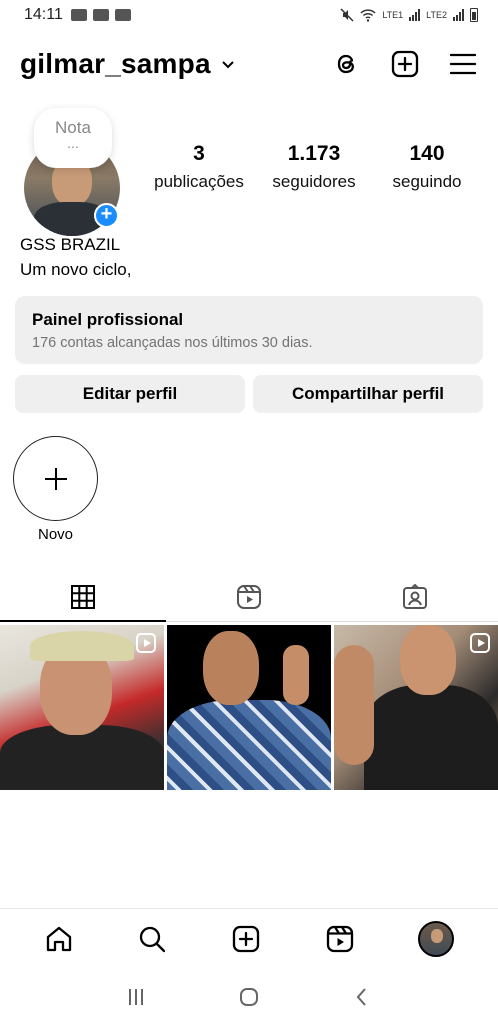 Image resolution: width=498 pixels, height=1024 pixels. I want to click on home-icon, so click(59, 939).